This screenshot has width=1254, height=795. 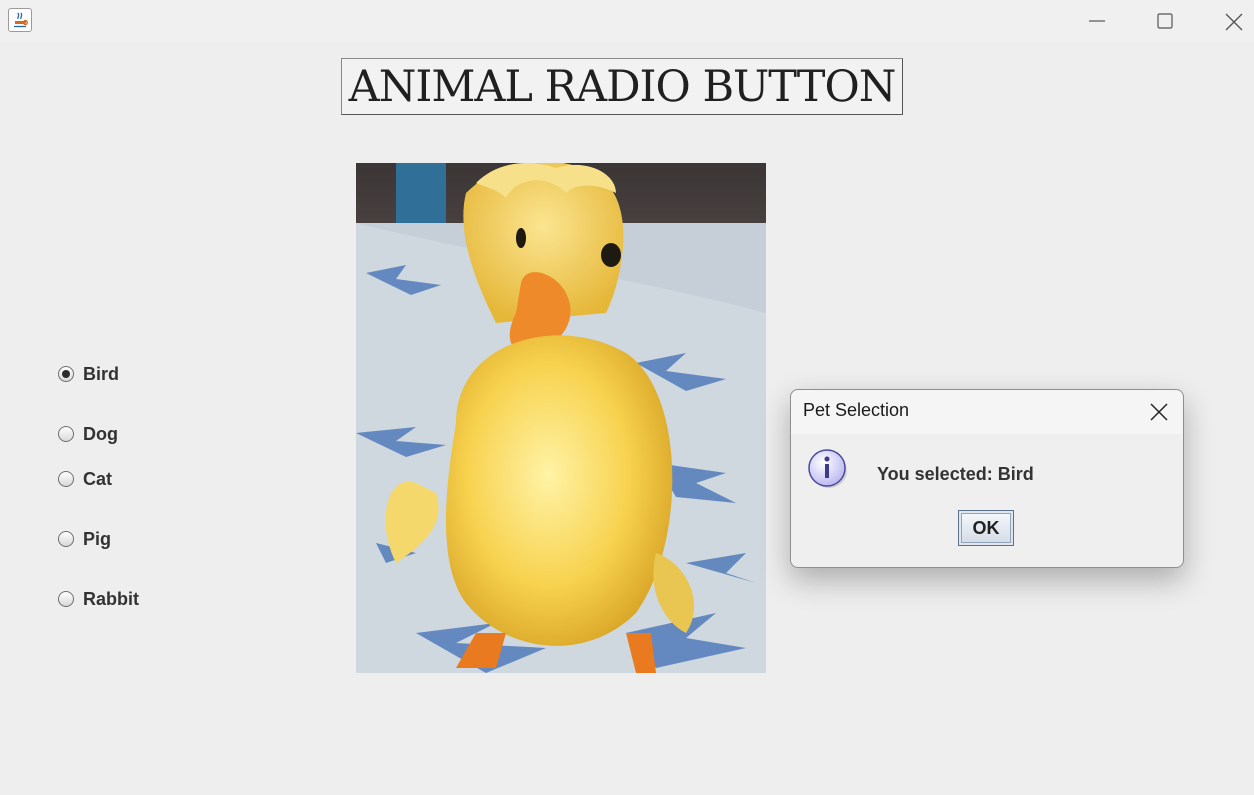 I want to click on maximize-icon, so click(x=1165, y=21).